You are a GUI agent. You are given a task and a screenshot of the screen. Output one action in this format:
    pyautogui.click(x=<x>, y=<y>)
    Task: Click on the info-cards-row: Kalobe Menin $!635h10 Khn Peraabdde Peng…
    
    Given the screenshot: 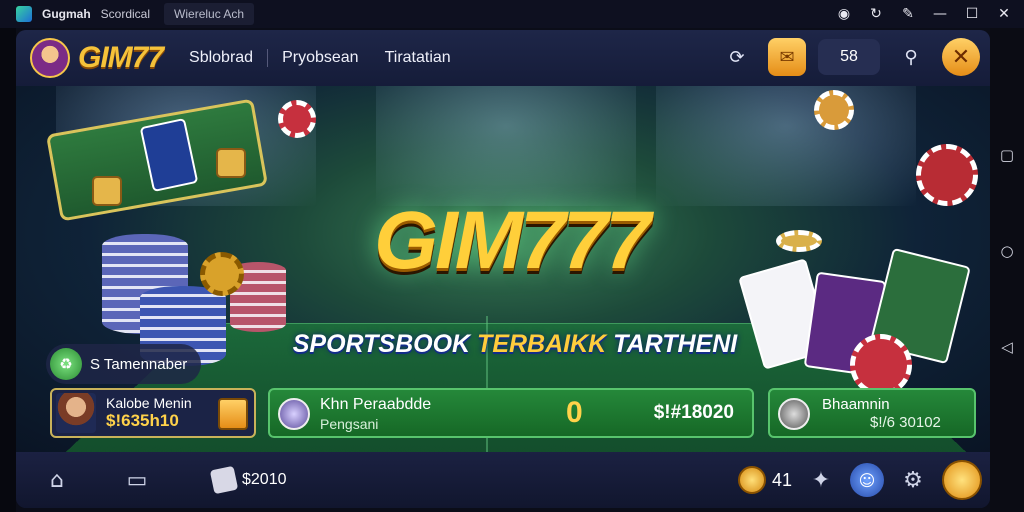 What is the action you would take?
    pyautogui.click(x=503, y=413)
    